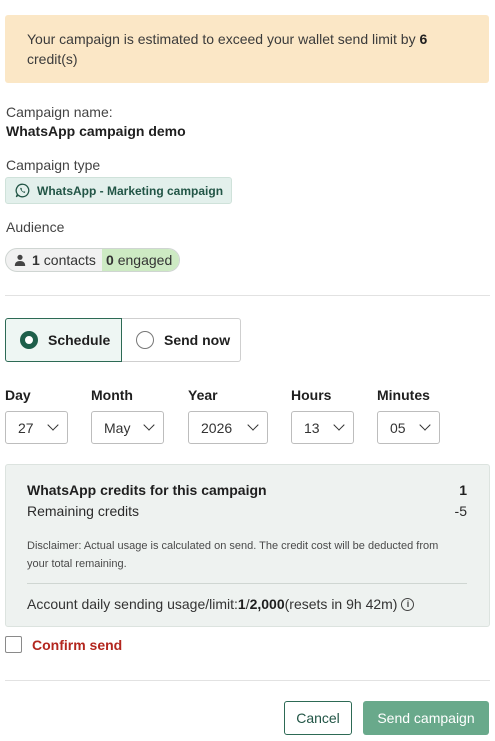 The width and height of the screenshot is (495, 741). What do you see at coordinates (130, 190) in the screenshot?
I see `campaign-type-text: WhatsApp - Marketing campaign` at bounding box center [130, 190].